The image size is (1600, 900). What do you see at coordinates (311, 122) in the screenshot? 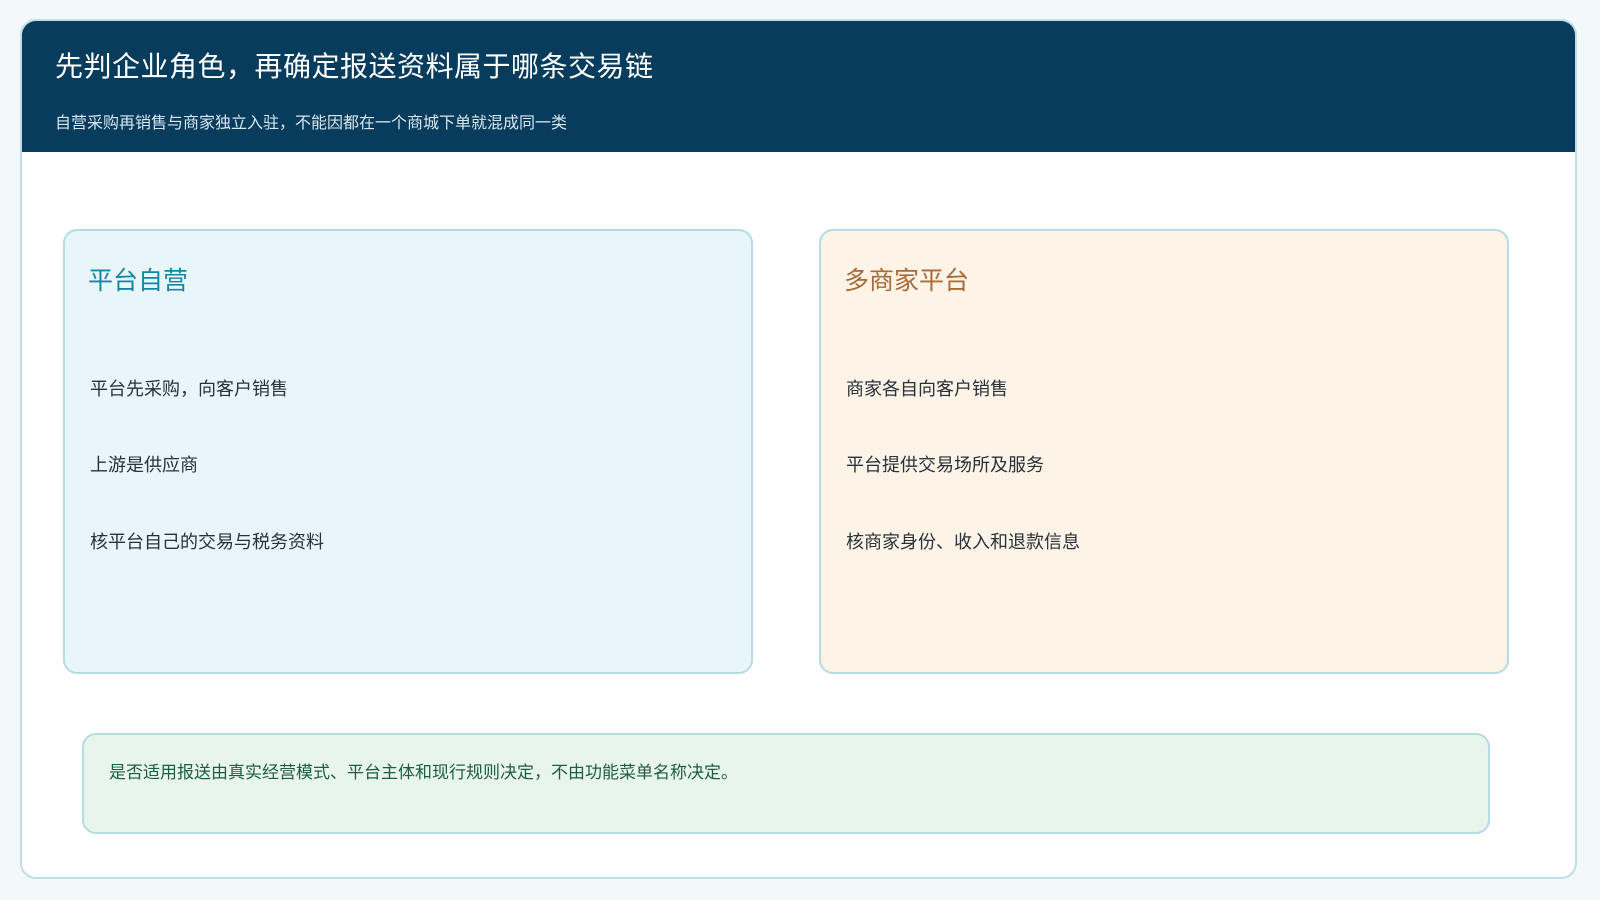
I see `page-subtitle: 自营采购再销售与商家独立入驻，不能因都在一个商城下单就混成同一类` at bounding box center [311, 122].